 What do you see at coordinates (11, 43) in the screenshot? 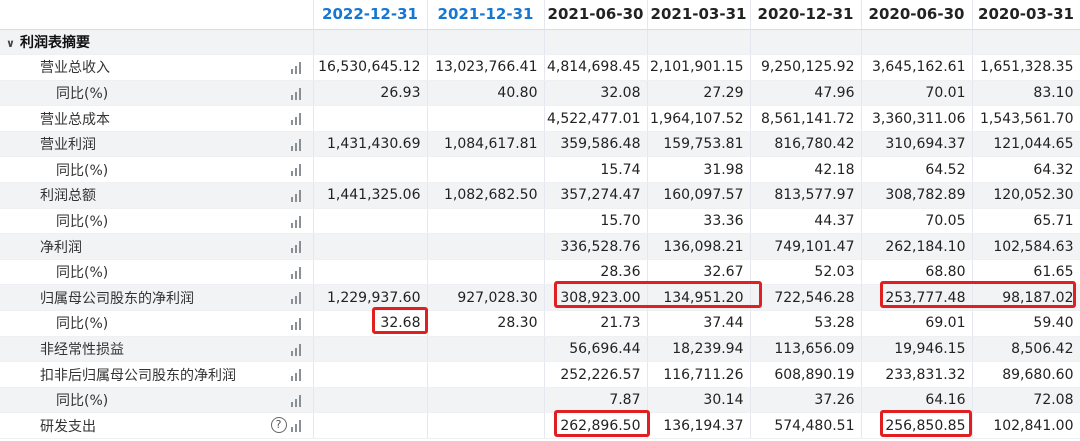
I see `chevron-down-icon: ∨` at bounding box center [11, 43].